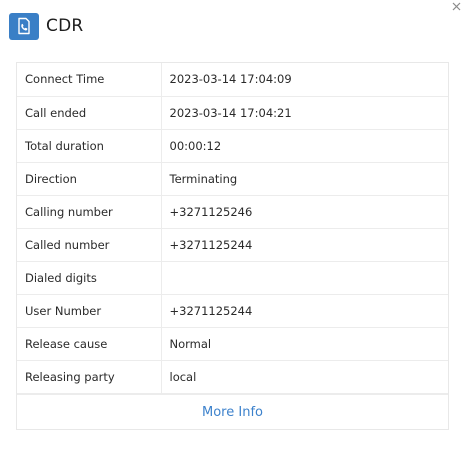 This screenshot has width=466, height=453. What do you see at coordinates (89, 344) in the screenshot?
I see `field-label: Release cause` at bounding box center [89, 344].